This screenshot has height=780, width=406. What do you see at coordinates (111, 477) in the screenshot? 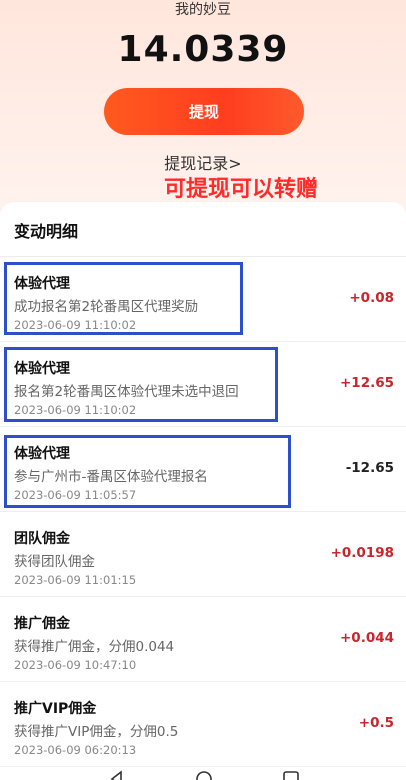
I see `item-description: 参与广州市-番禺区体验代理报名` at bounding box center [111, 477].